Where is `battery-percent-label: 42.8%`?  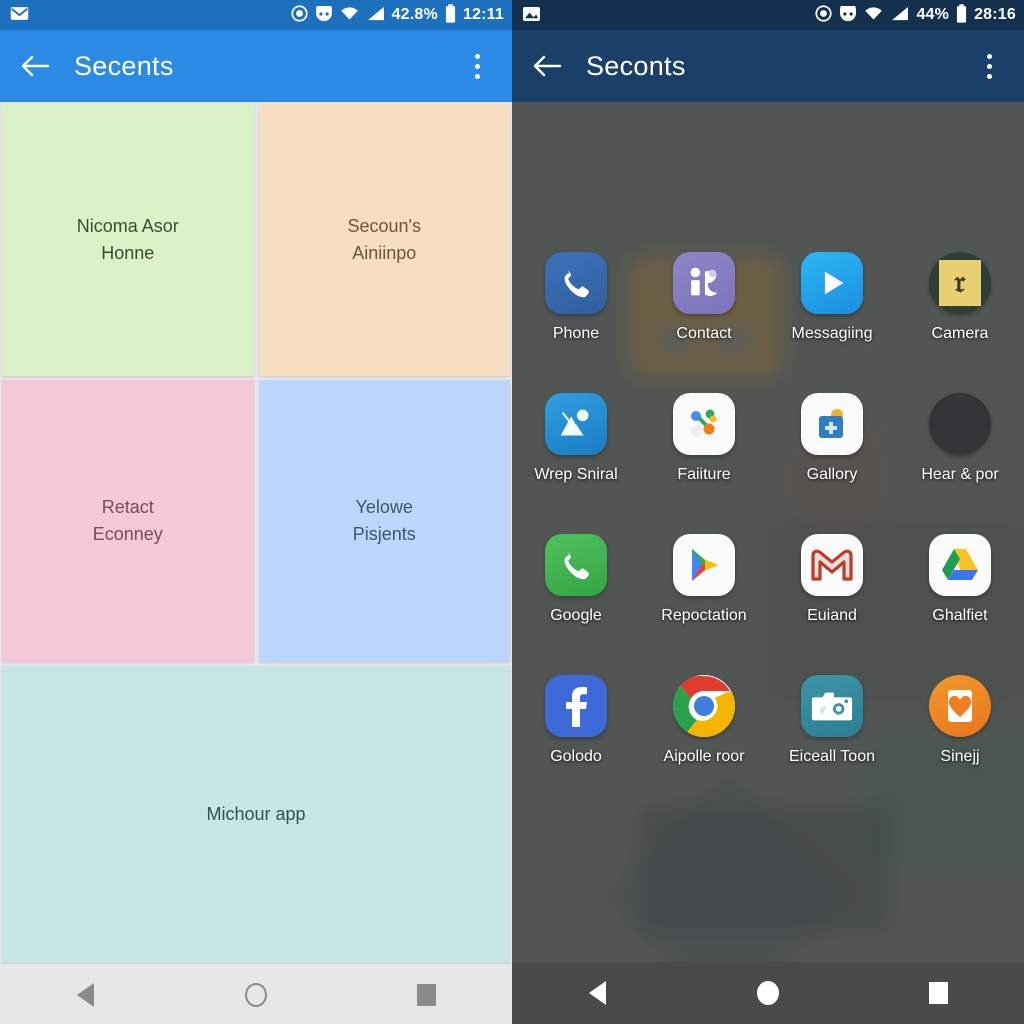 battery-percent-label: 42.8% is located at coordinates (414, 14).